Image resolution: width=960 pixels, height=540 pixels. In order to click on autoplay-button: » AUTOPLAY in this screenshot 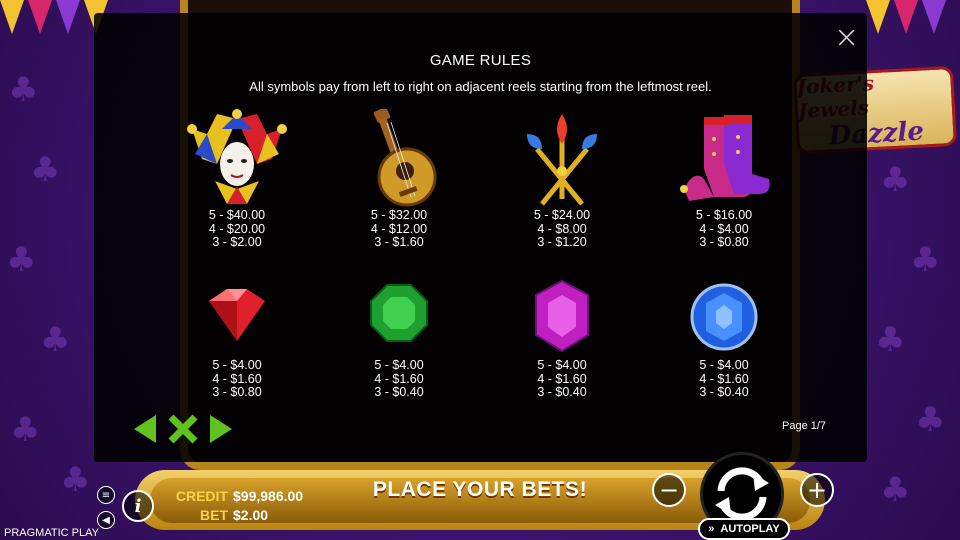, I will do `click(744, 529)`.